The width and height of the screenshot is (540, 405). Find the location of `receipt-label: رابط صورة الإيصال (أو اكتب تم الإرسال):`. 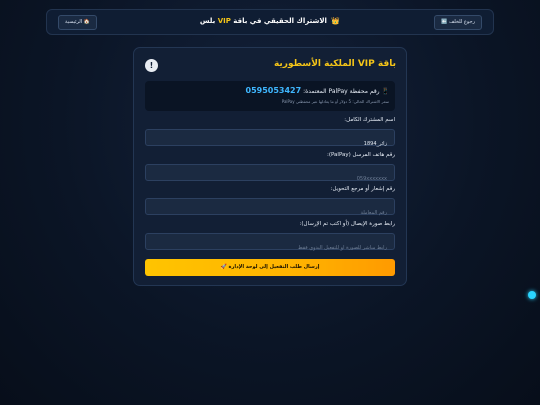

receipt-label: رابط صورة الإيصال (أو اكتب تم الإرسال): is located at coordinates (347, 224).